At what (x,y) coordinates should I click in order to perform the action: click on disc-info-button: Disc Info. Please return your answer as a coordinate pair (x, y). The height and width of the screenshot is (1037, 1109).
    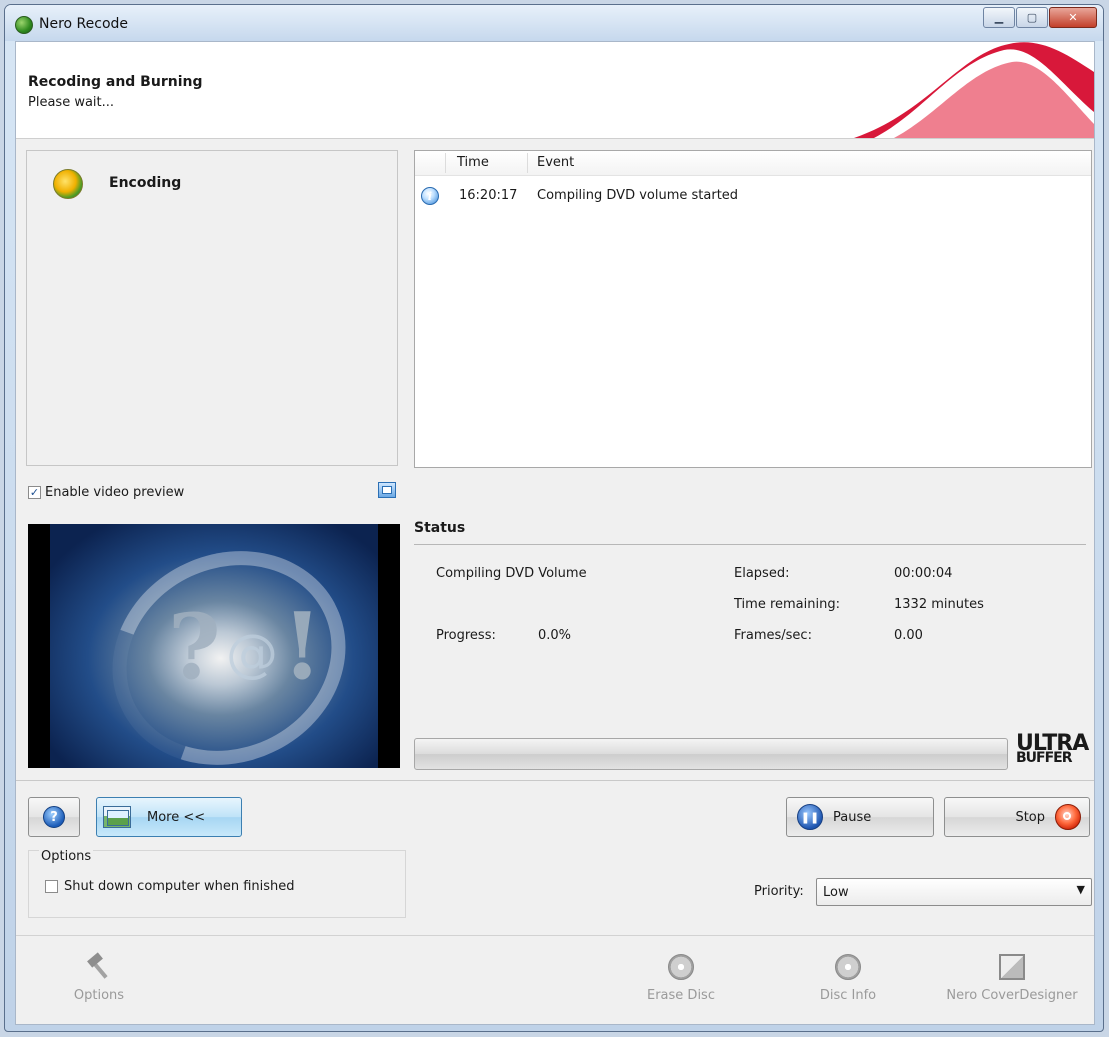
    Looking at the image, I should click on (848, 978).